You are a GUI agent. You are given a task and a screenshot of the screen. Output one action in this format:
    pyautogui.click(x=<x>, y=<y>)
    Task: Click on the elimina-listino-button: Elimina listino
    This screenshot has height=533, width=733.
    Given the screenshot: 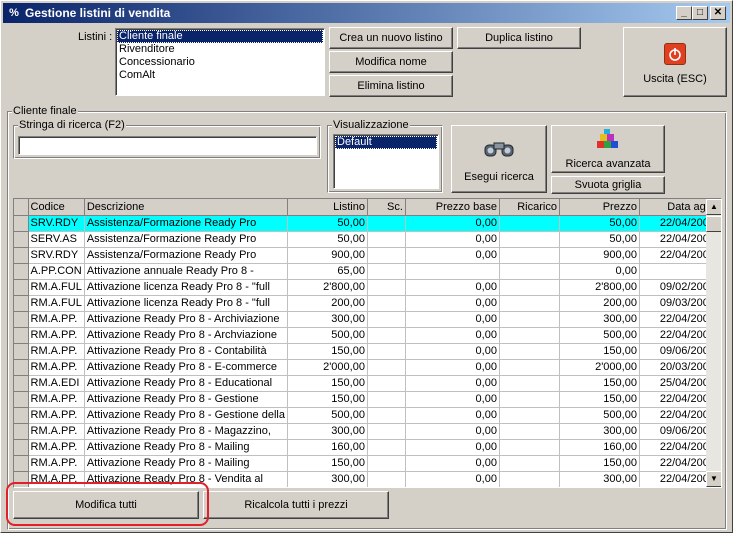 What is the action you would take?
    pyautogui.click(x=391, y=86)
    